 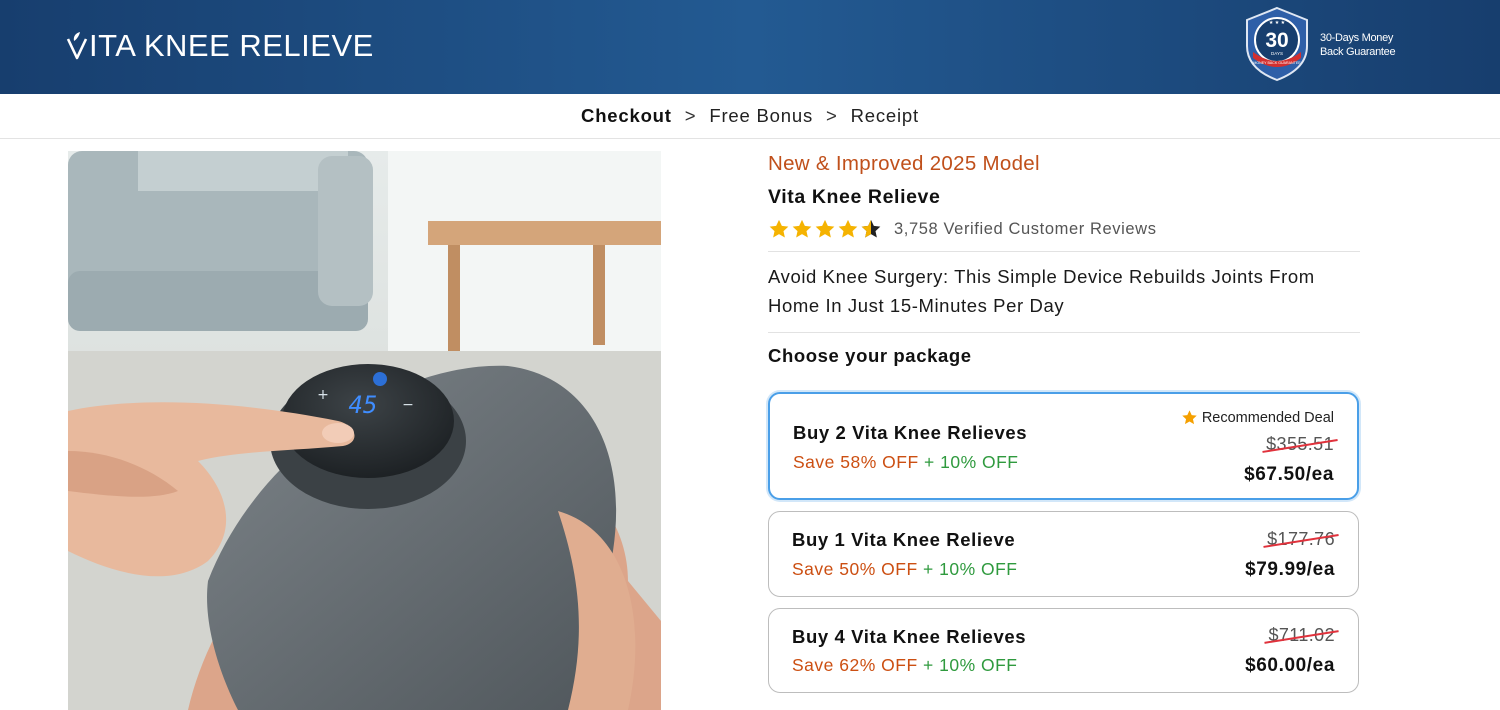 What do you see at coordinates (363, 405) in the screenshot?
I see `device-display: 45` at bounding box center [363, 405].